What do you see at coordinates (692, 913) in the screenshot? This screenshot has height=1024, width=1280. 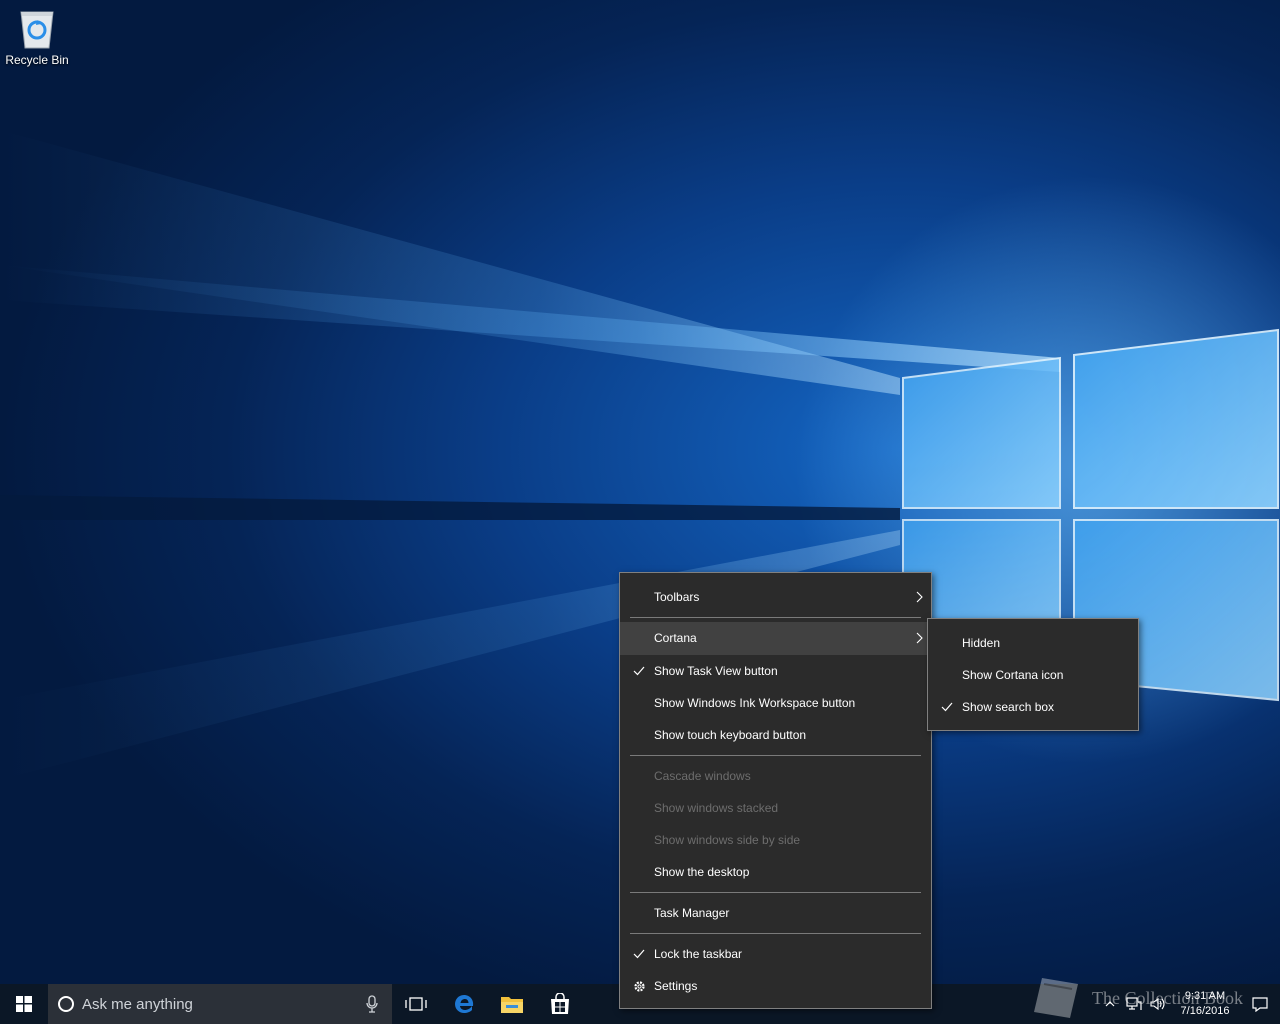 I see `menu-item-label: Task Manager` at bounding box center [692, 913].